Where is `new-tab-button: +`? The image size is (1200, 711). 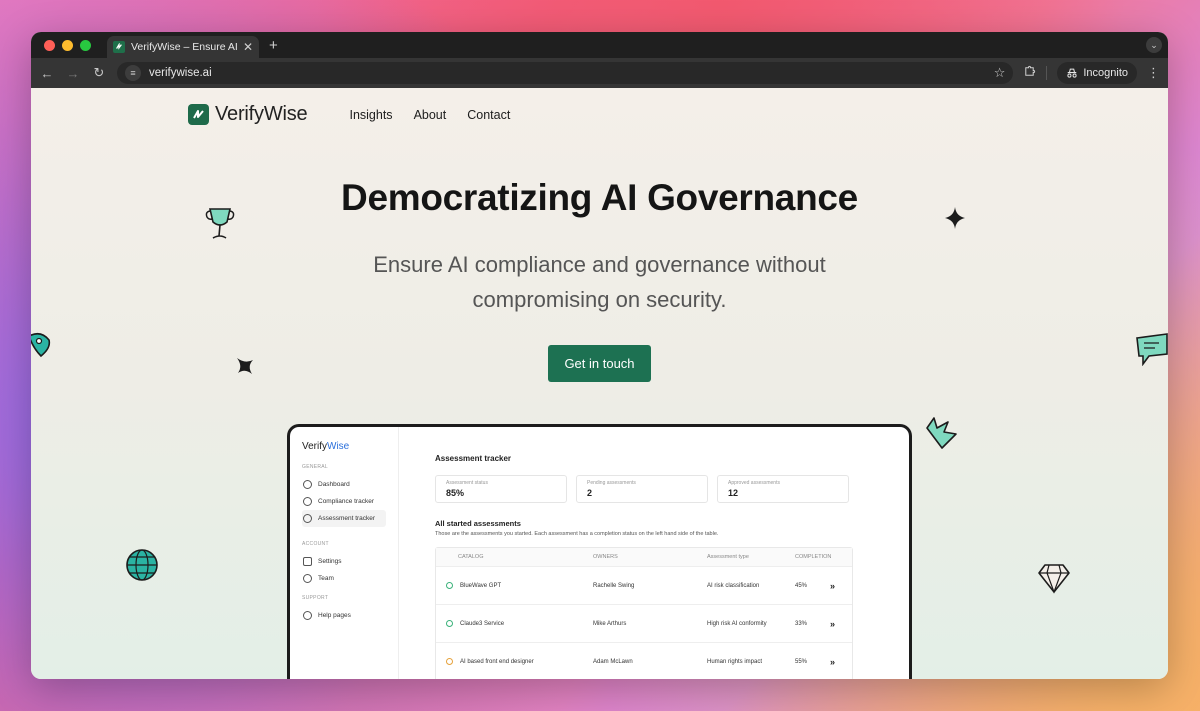
new-tab-button: + is located at coordinates (273, 45).